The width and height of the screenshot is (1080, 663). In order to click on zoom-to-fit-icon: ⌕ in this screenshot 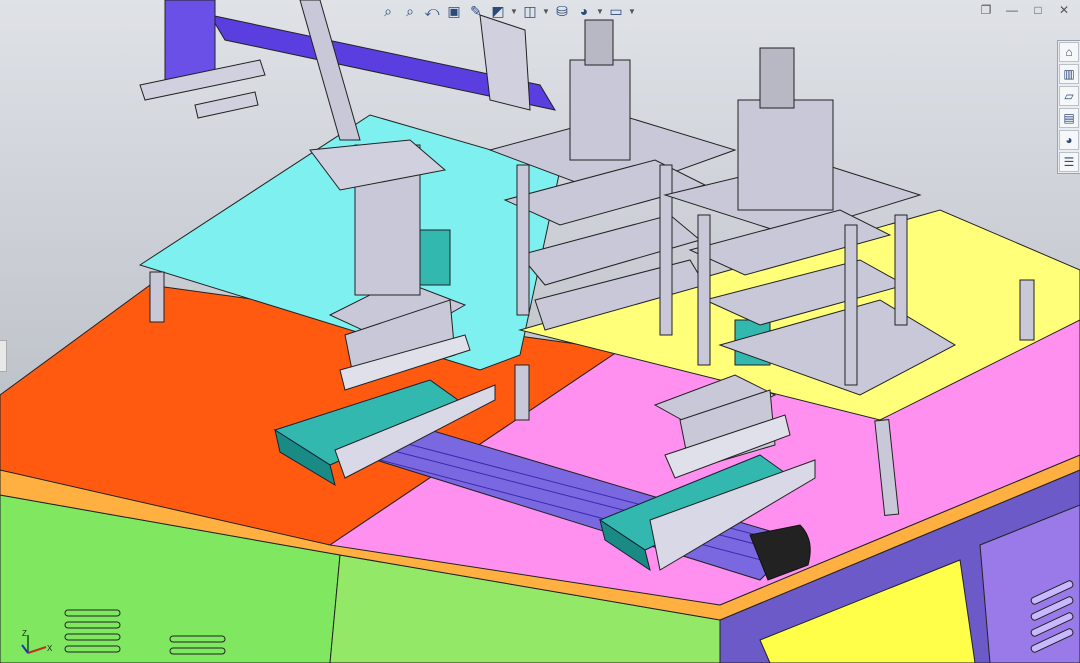, I will do `click(388, 11)`.